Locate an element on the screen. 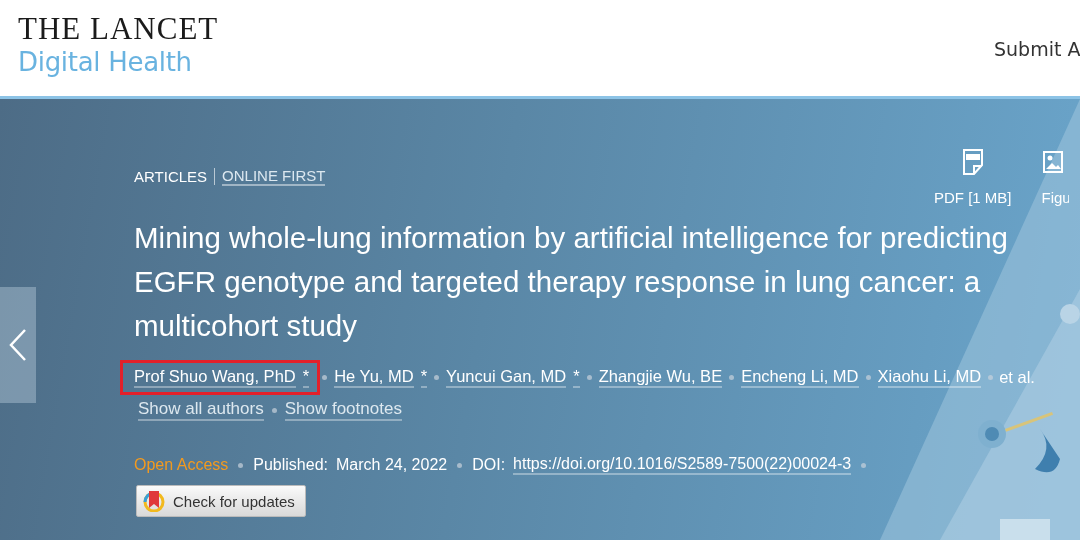 This screenshot has height=540, width=1080. section-label: ARTICLES is located at coordinates (171, 176).